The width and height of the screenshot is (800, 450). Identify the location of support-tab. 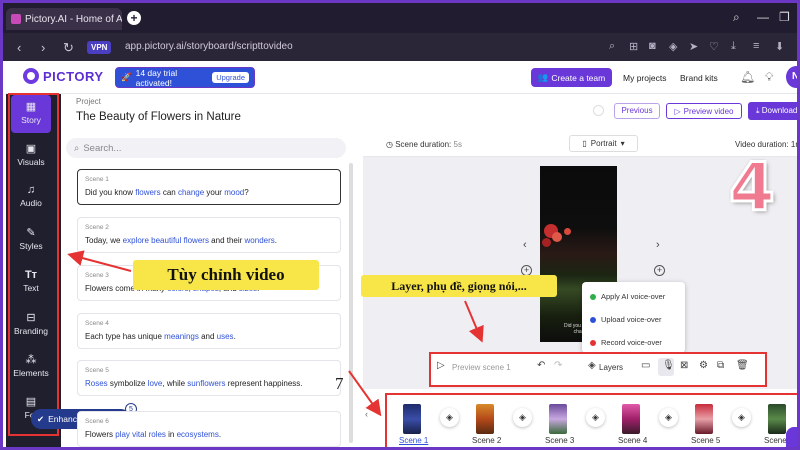
(791, 437).